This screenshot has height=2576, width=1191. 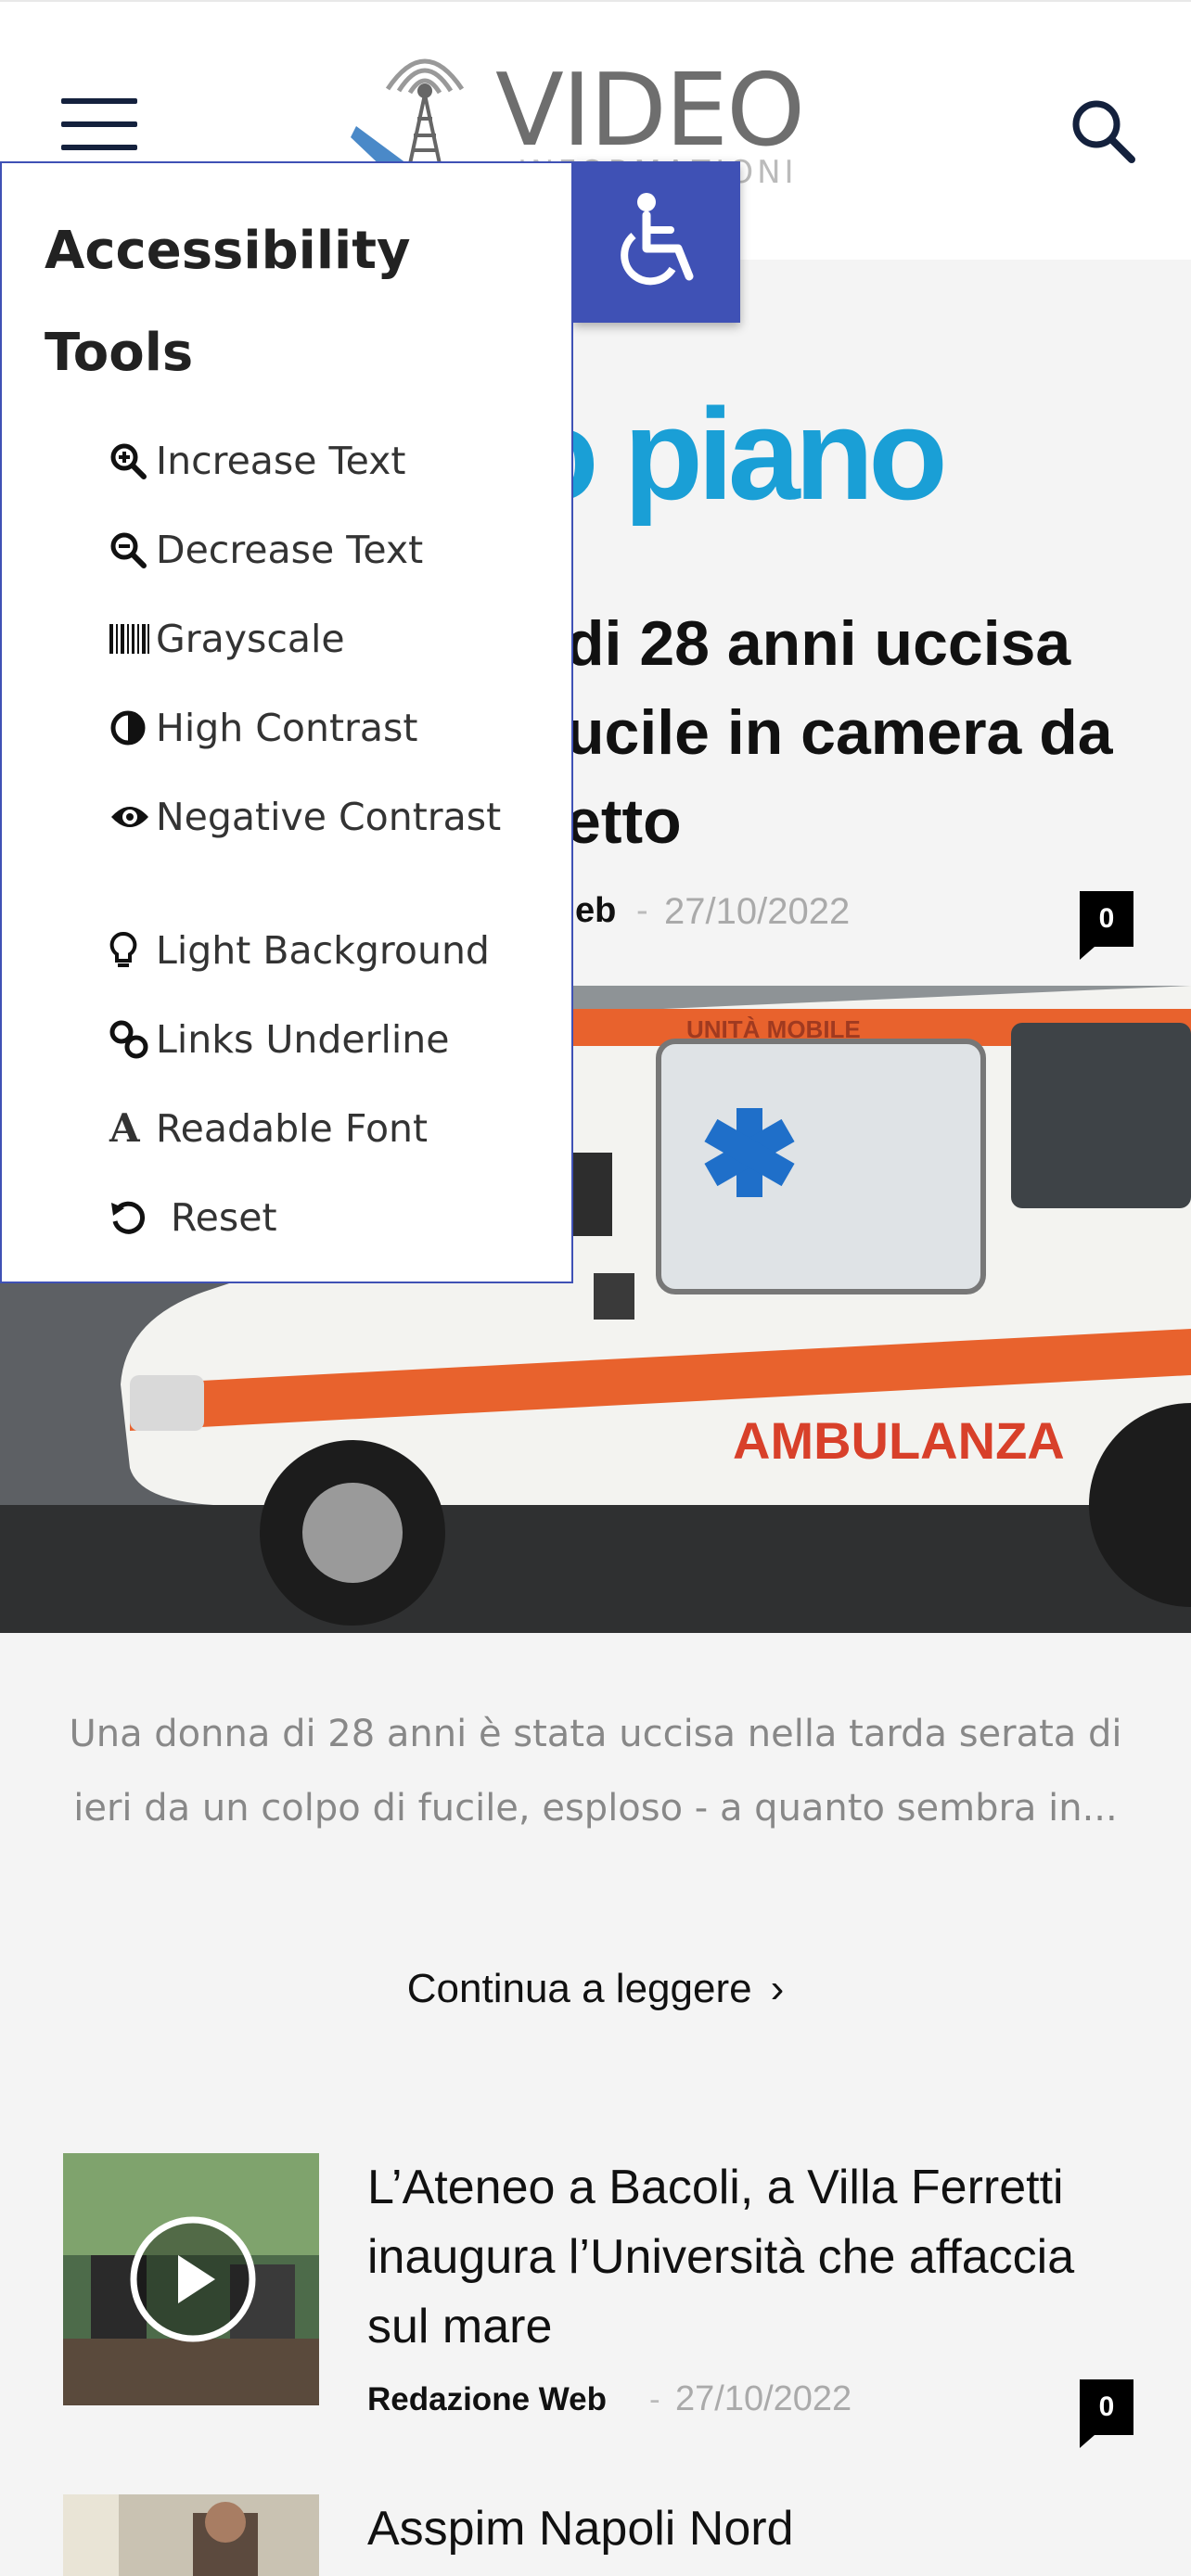 What do you see at coordinates (733, 454) in the screenshot?
I see `section-title: o piano` at bounding box center [733, 454].